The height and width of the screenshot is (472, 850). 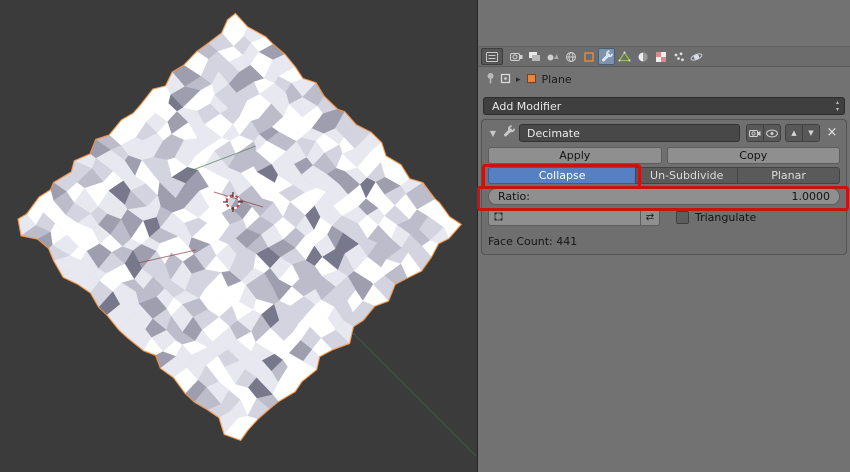 What do you see at coordinates (562, 175) in the screenshot?
I see `tab-collapse: Collapse` at bounding box center [562, 175].